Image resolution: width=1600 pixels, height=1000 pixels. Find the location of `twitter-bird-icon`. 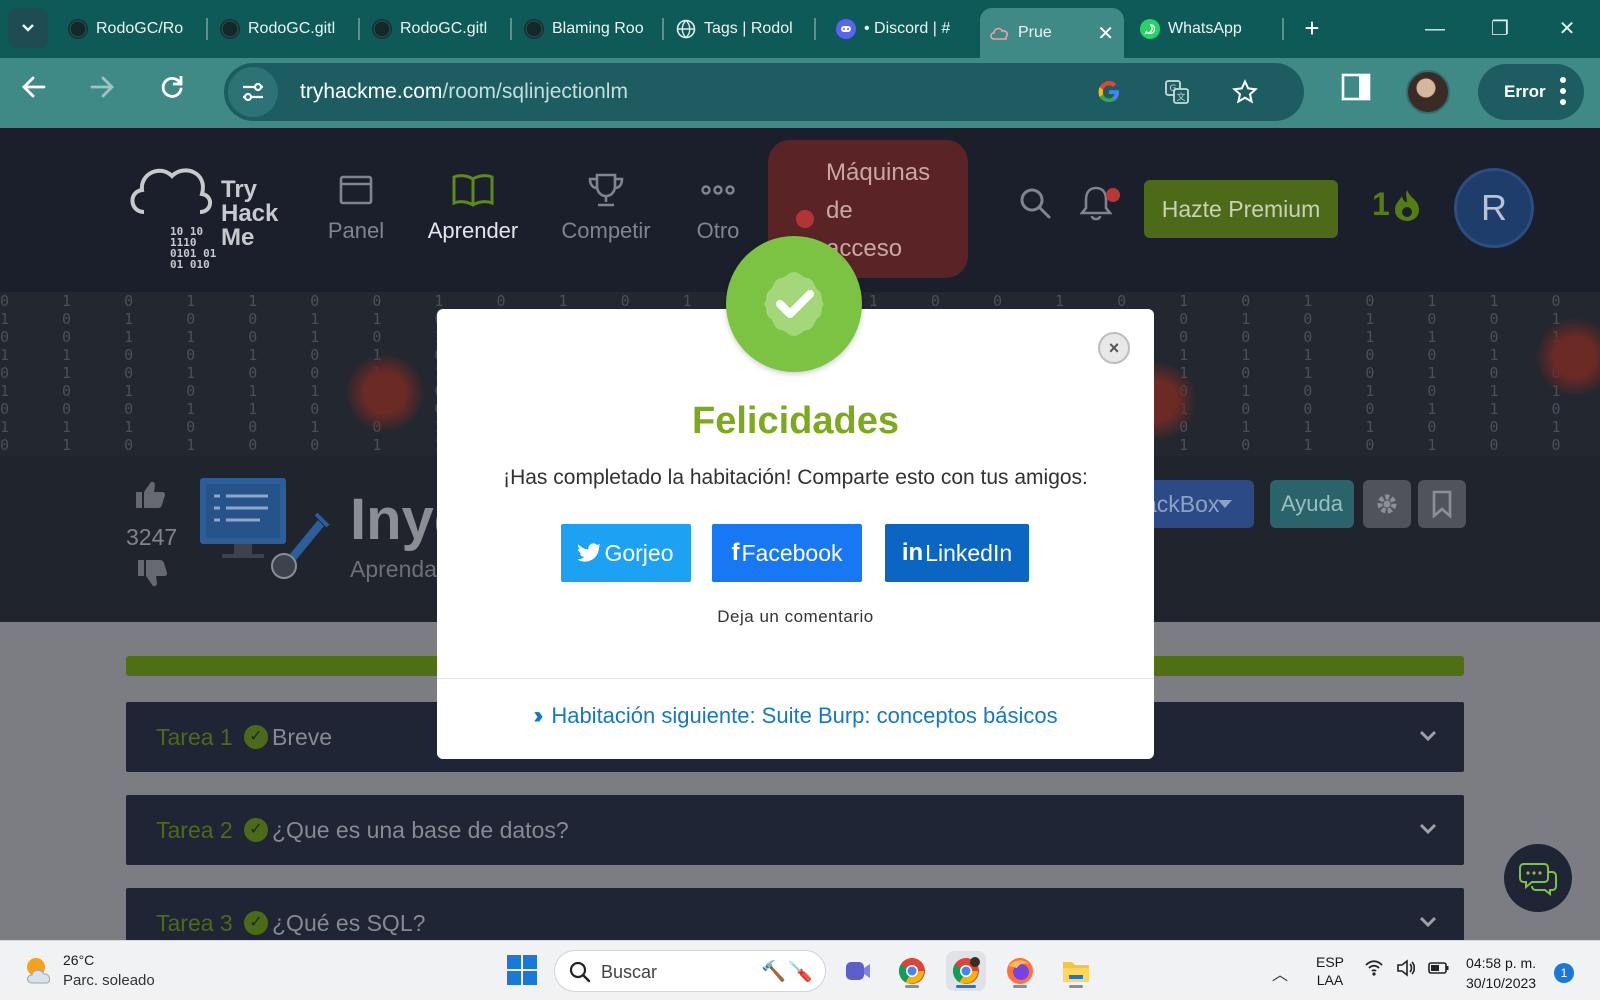

twitter-bird-icon is located at coordinates (590, 552).